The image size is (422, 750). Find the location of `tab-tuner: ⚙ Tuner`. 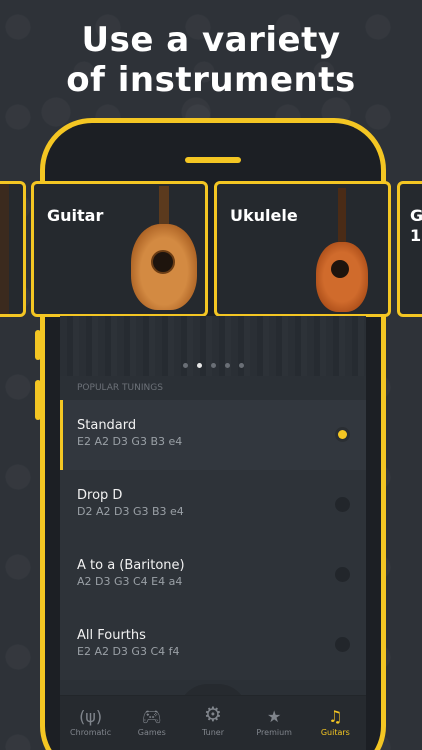

tab-tuner: ⚙ Tuner is located at coordinates (212, 723).